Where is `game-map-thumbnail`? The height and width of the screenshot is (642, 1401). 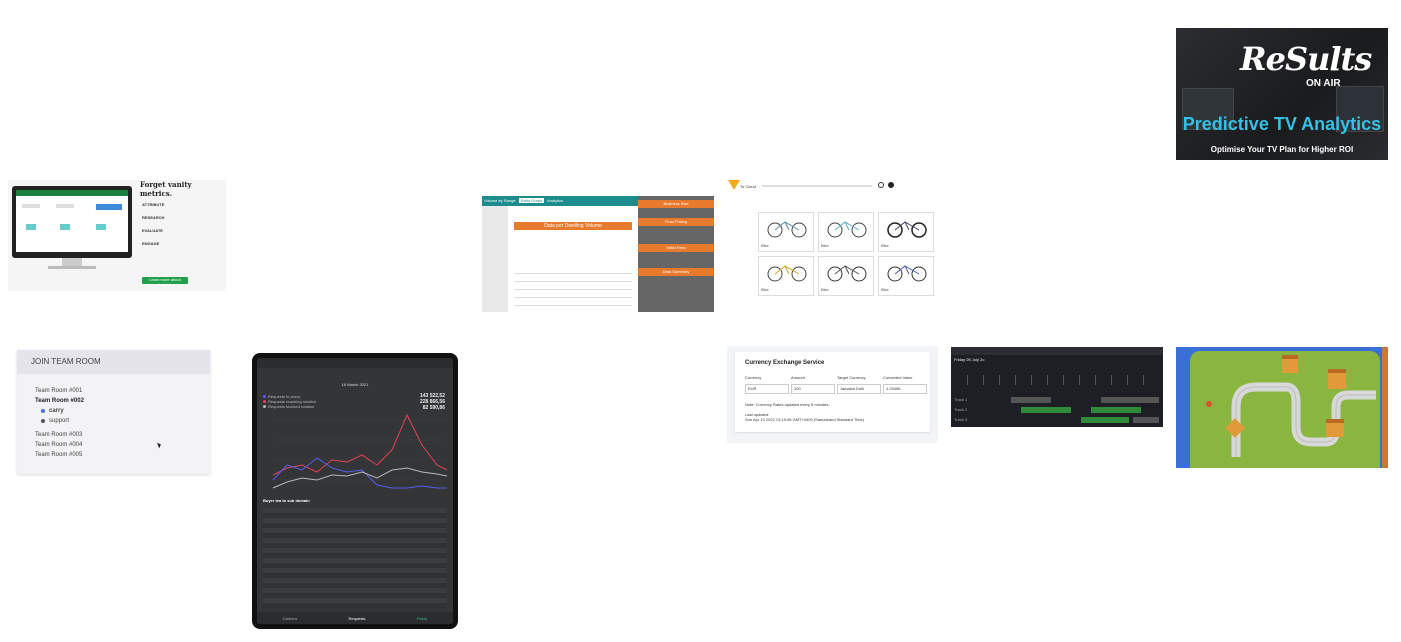 game-map-thumbnail is located at coordinates (1282, 407).